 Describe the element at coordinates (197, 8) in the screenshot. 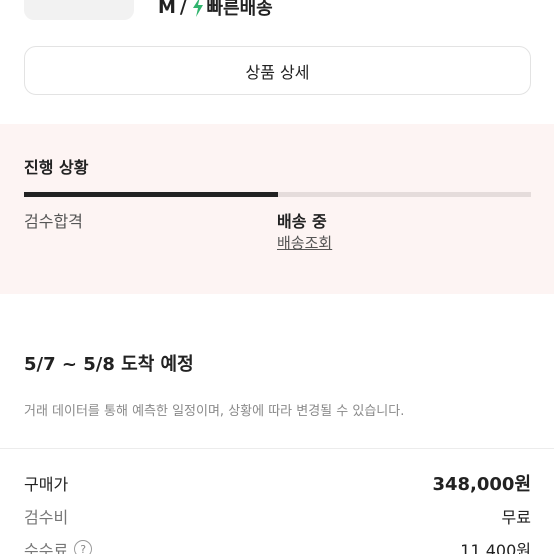

I see `lightning-bolt-icon` at that location.